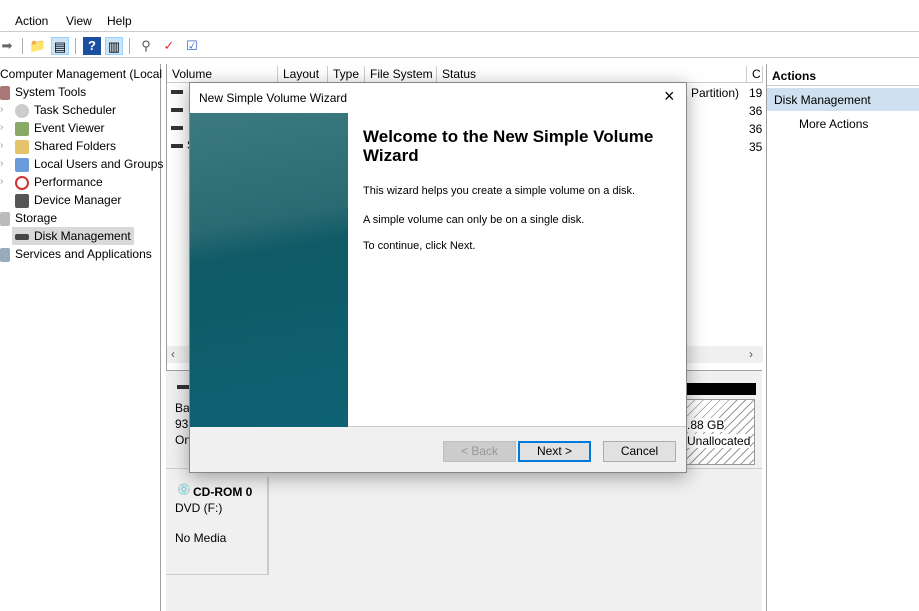  I want to click on cancel-button: Cancel, so click(639, 451).